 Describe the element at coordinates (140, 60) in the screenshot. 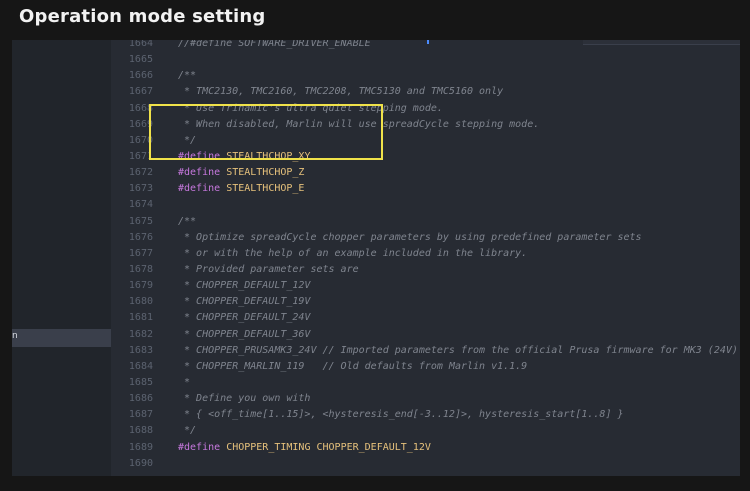

I see `line-number: 1665` at that location.